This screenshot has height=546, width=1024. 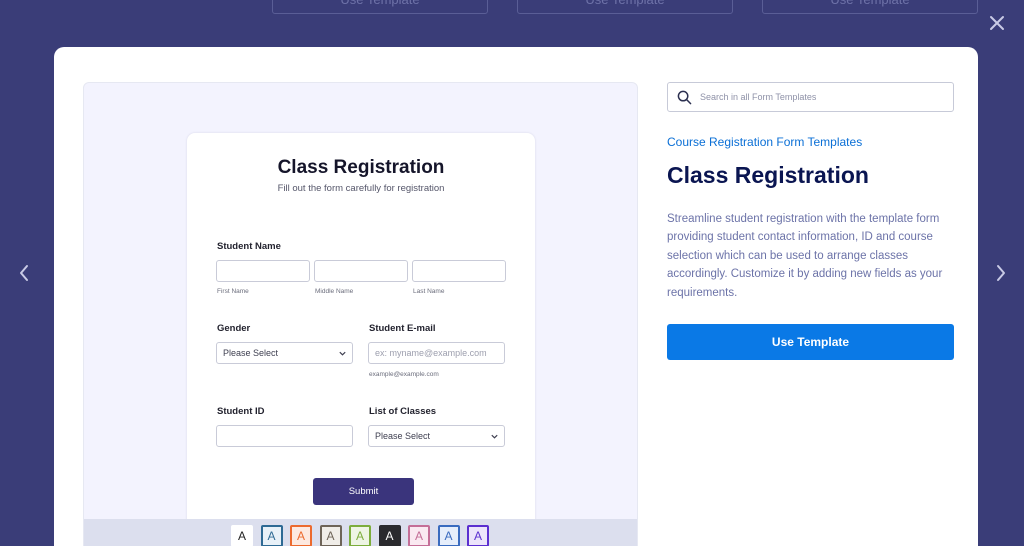 What do you see at coordinates (403, 436) in the screenshot?
I see `list-of-classes-value: Please Select` at bounding box center [403, 436].